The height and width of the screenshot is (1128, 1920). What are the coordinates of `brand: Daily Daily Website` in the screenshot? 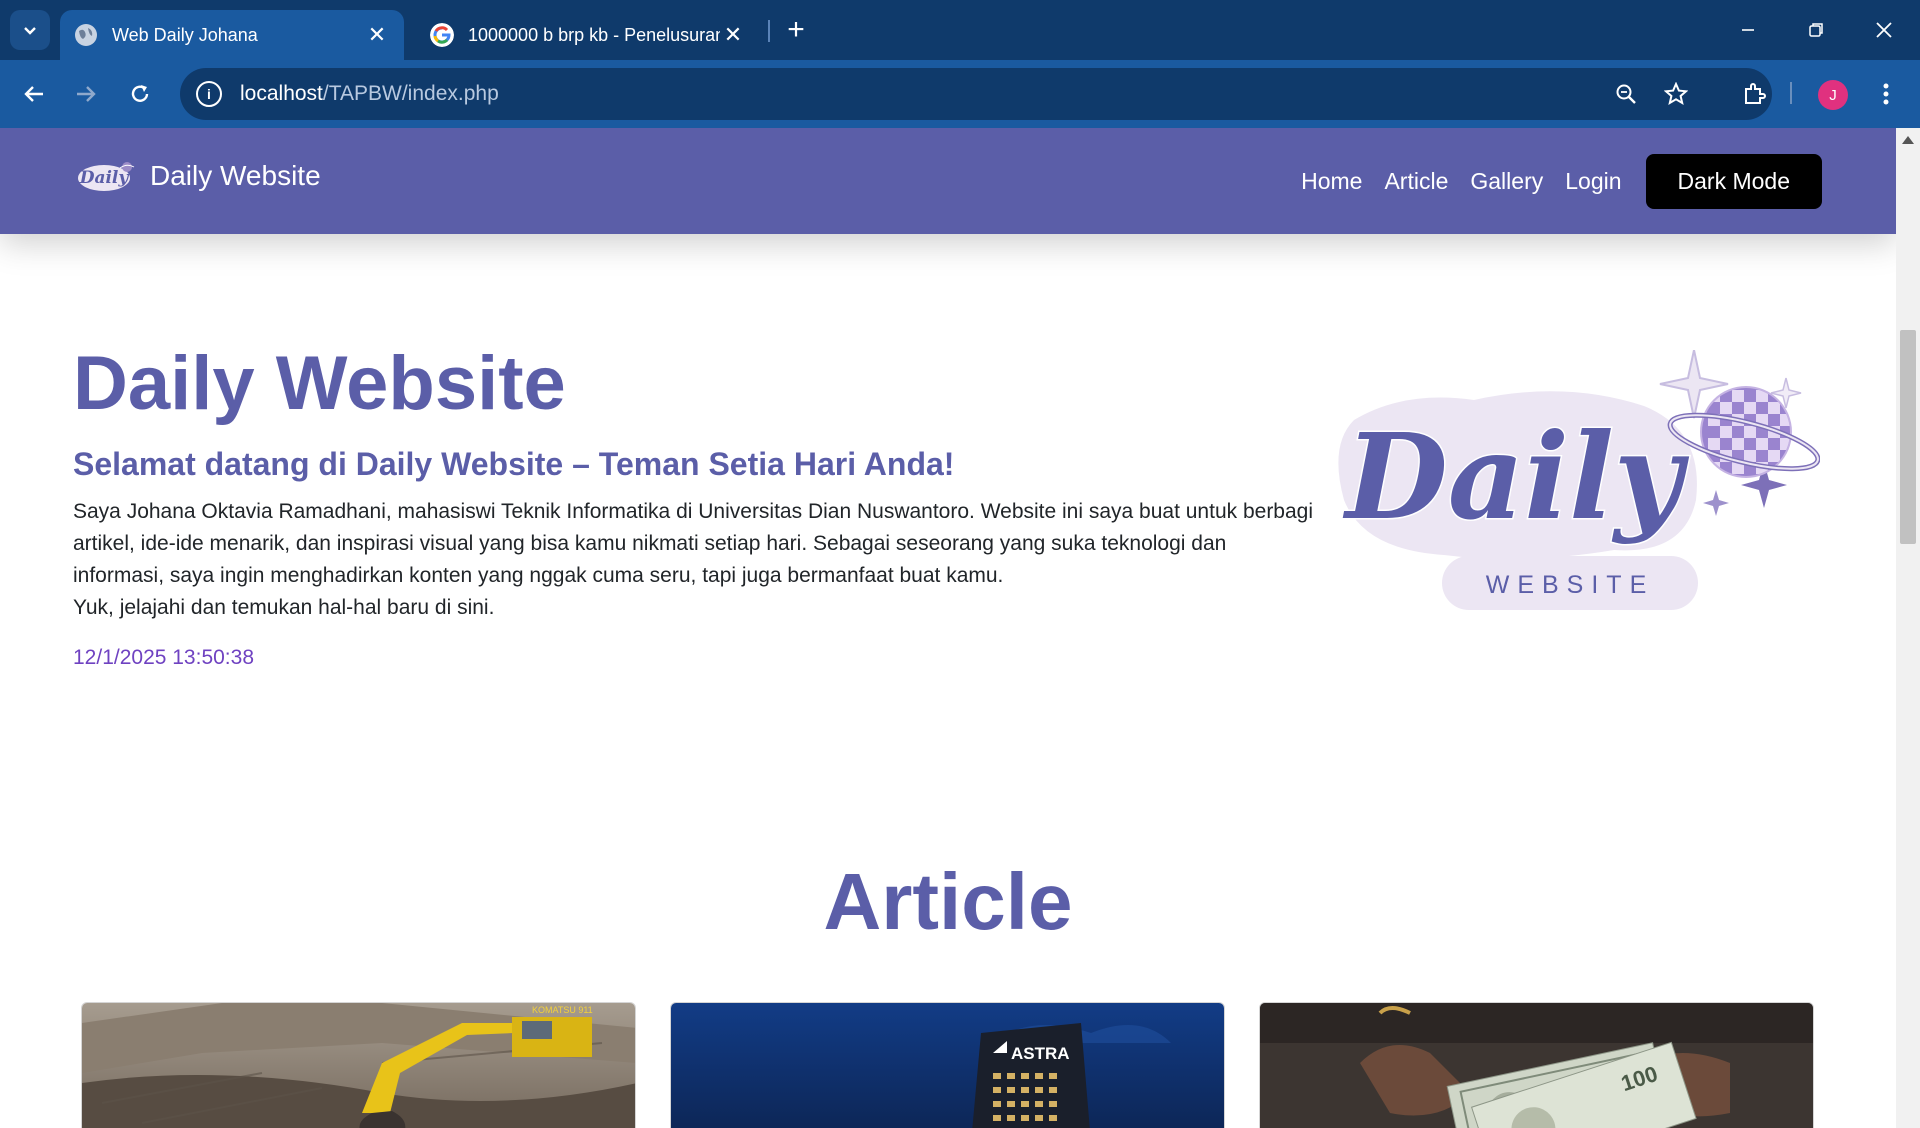 It's located at (198, 176).